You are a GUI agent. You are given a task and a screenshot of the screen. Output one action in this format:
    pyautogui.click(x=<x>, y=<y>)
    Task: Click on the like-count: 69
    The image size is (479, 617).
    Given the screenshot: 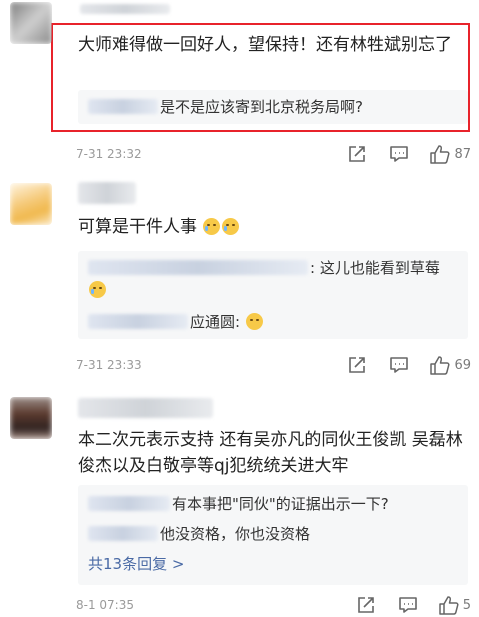 What is the action you would take?
    pyautogui.click(x=462, y=365)
    